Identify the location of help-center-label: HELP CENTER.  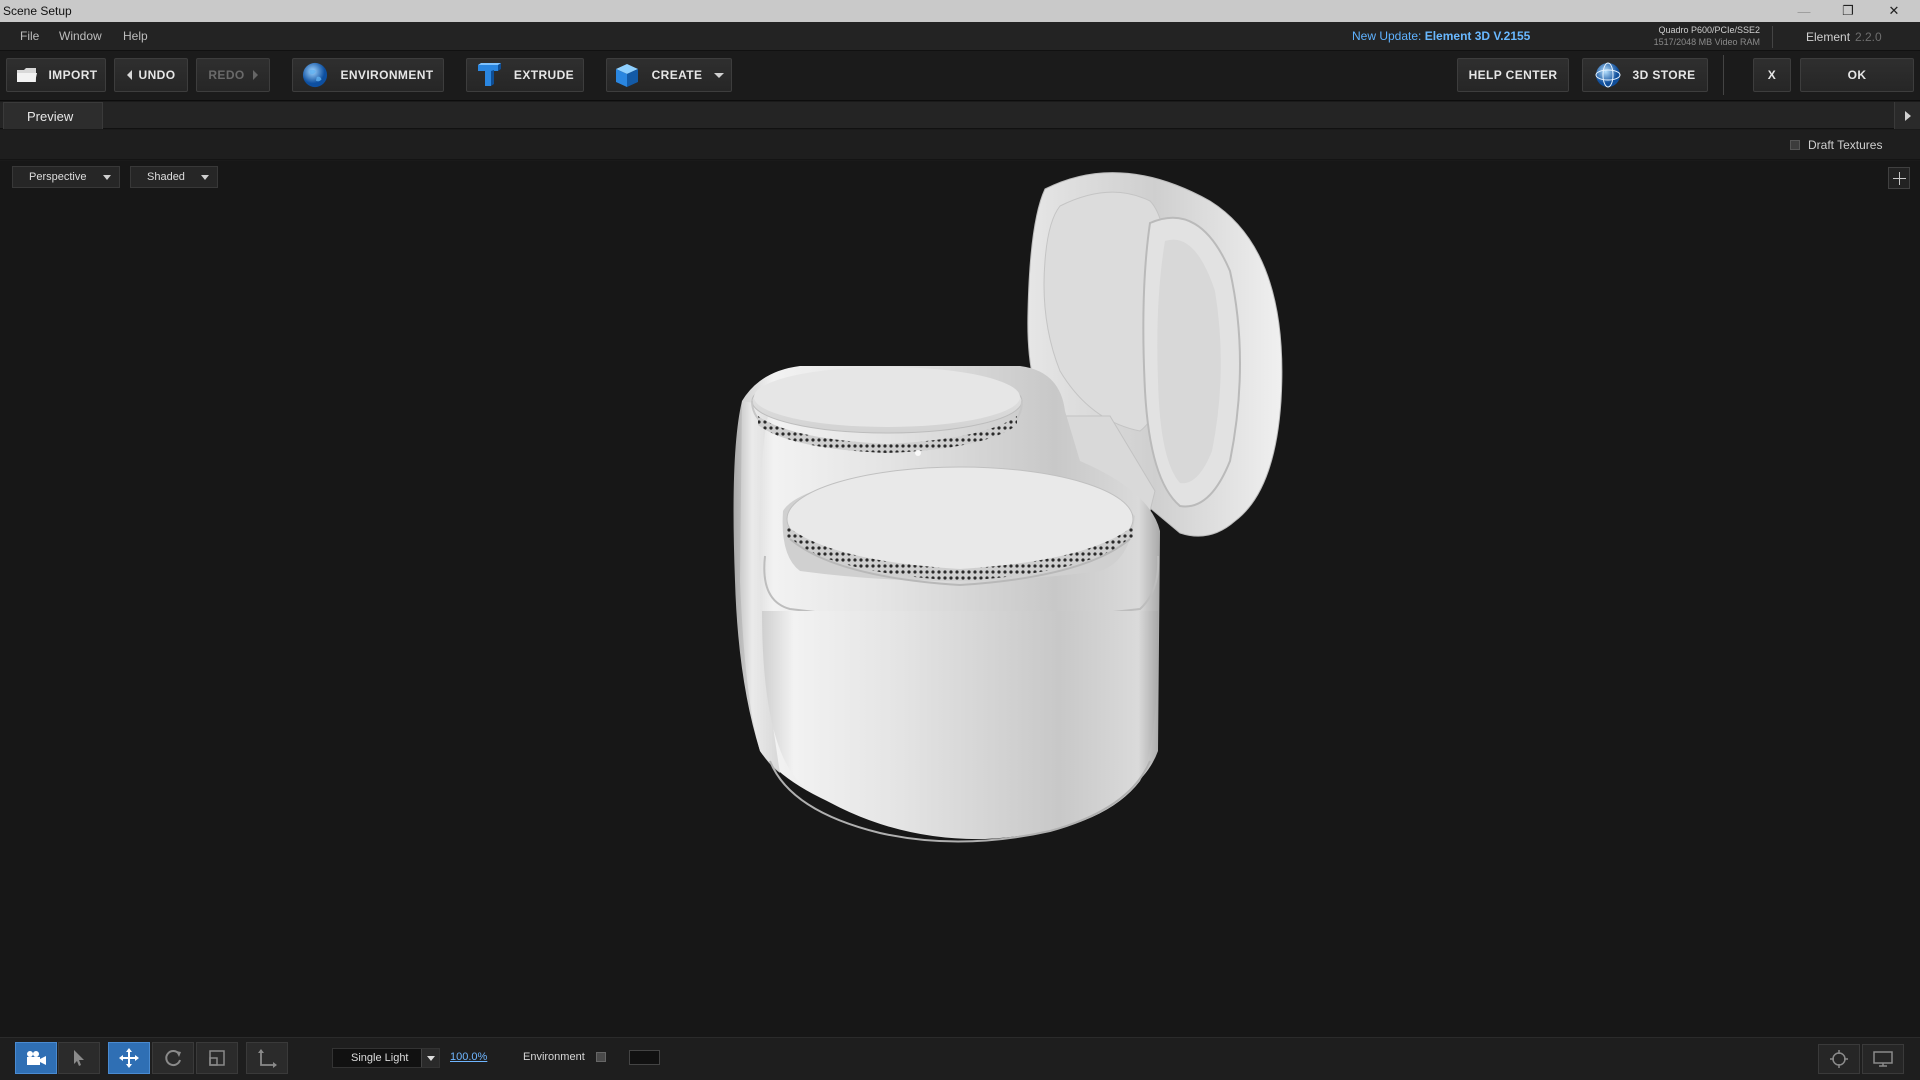
(1513, 75).